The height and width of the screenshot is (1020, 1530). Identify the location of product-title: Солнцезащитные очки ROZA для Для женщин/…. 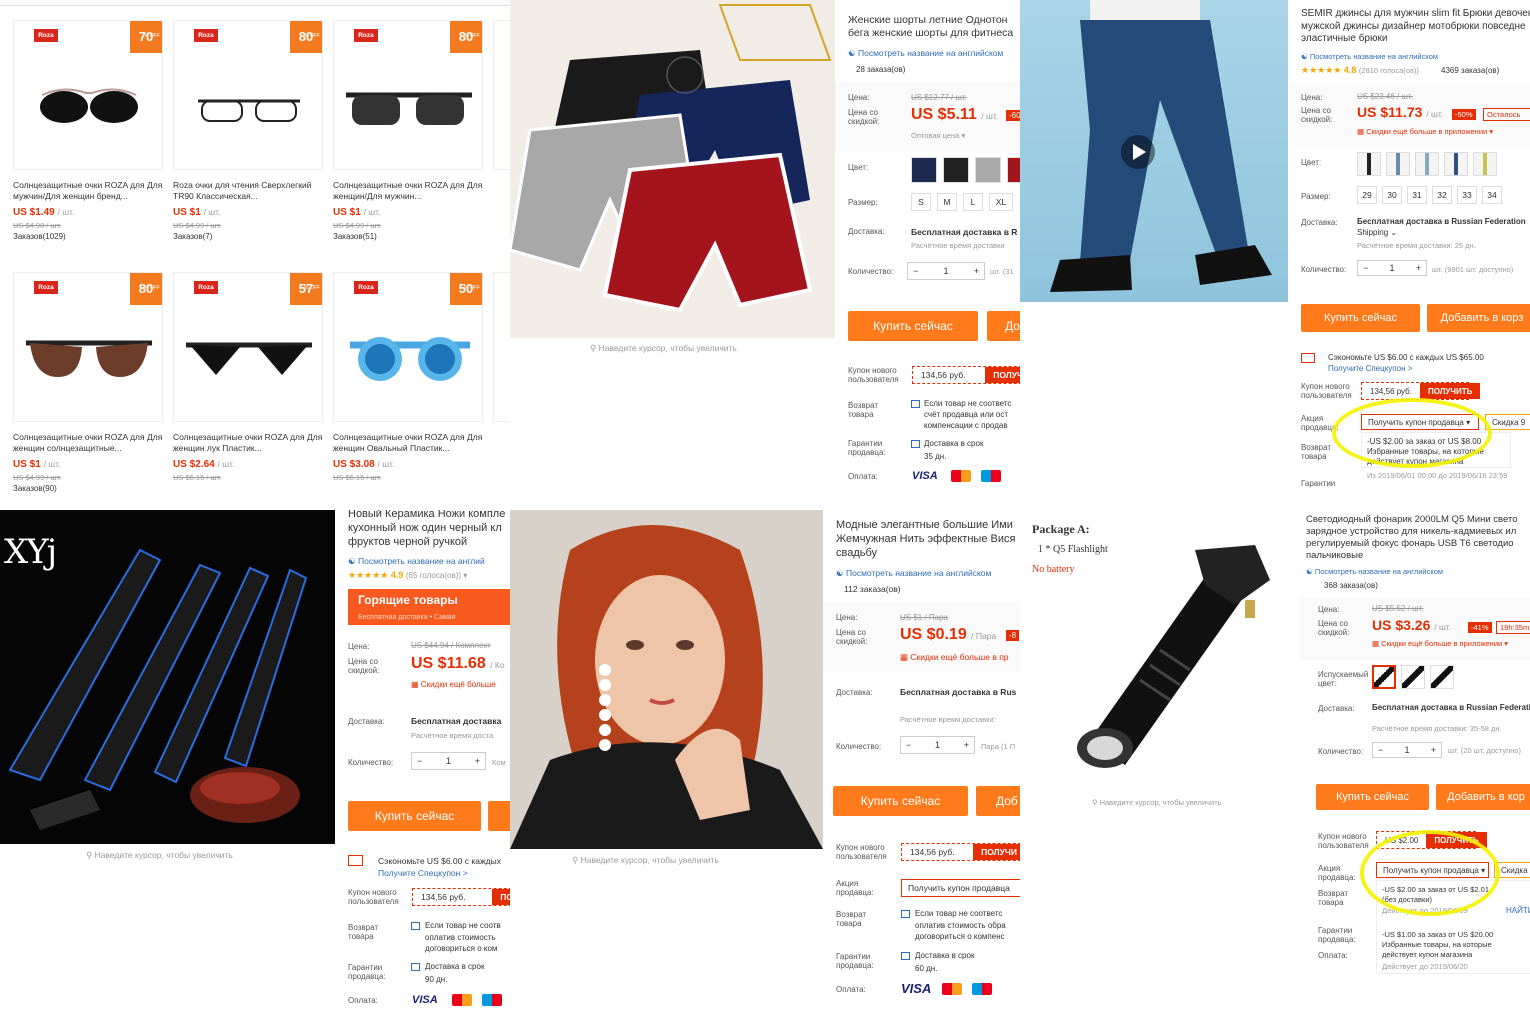
(408, 191).